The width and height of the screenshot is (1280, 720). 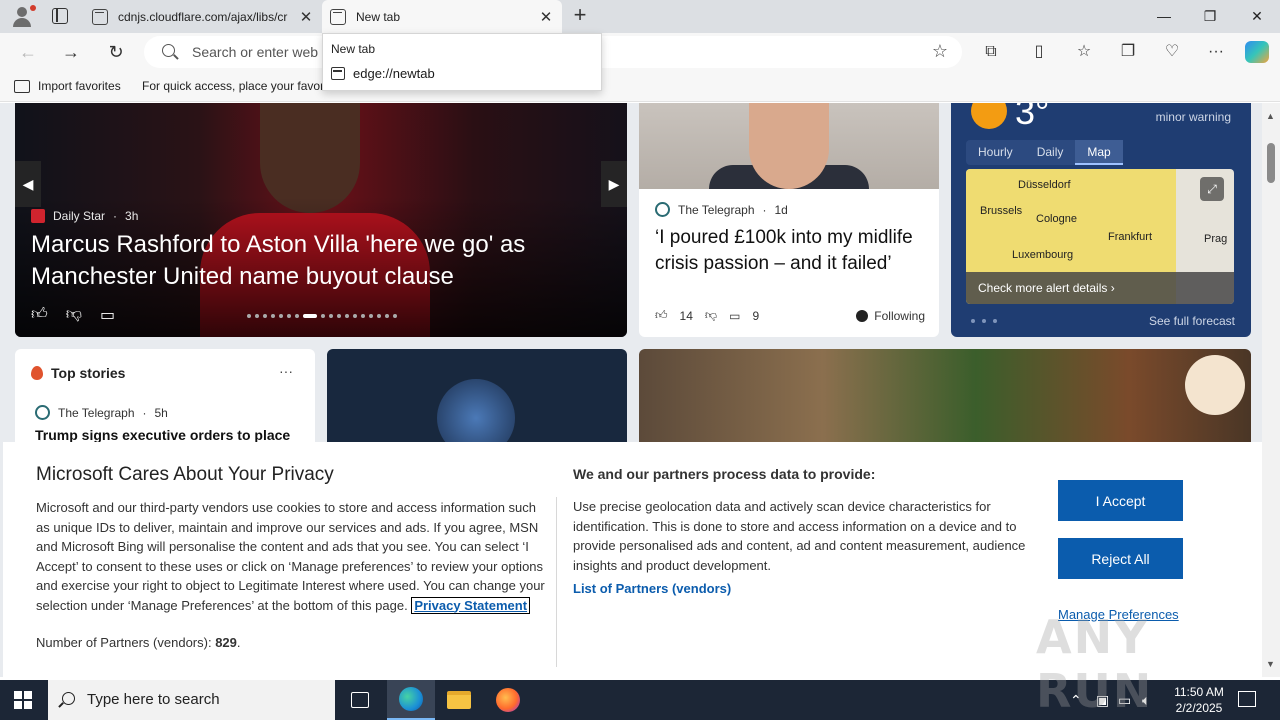 I want to click on collections-icon: ❐, so click(x=1128, y=52).